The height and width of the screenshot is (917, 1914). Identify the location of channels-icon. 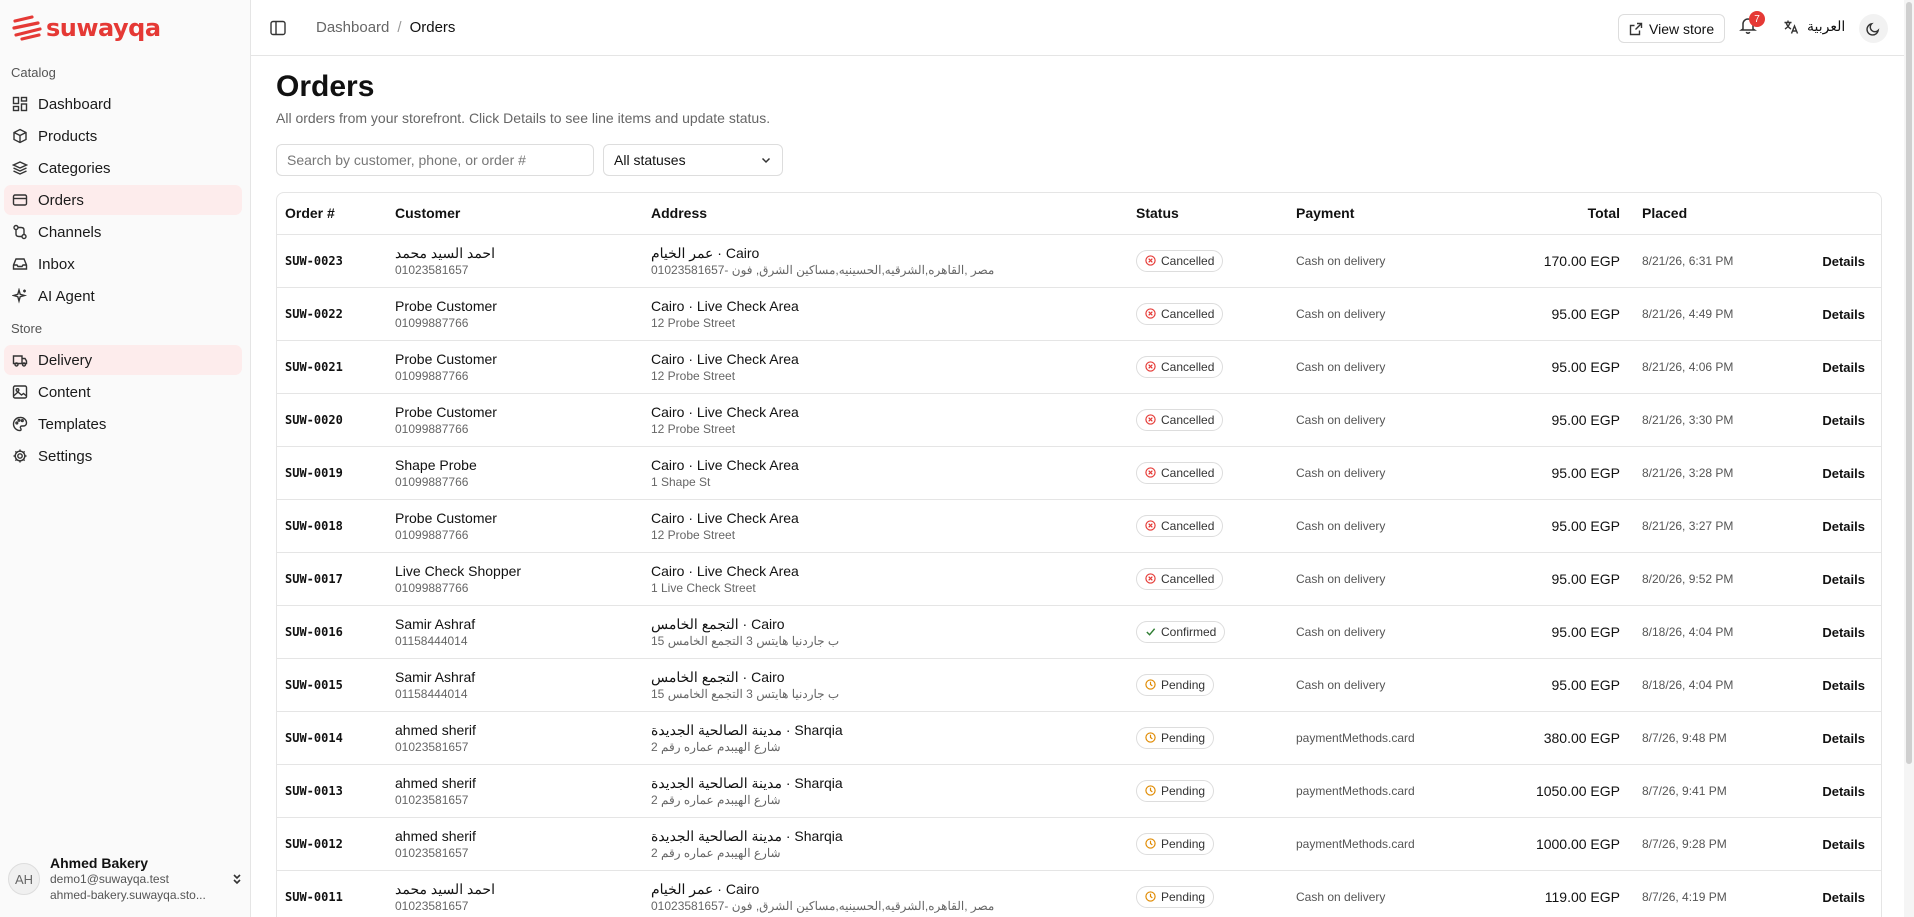
(20, 232).